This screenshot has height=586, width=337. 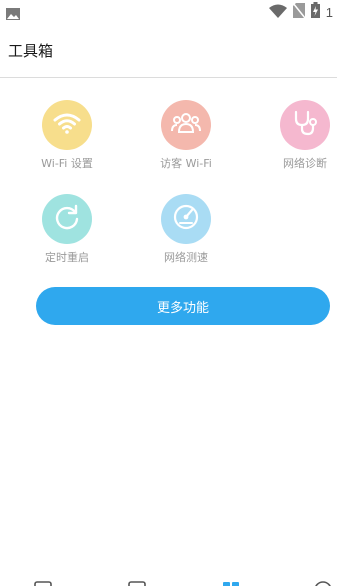 I want to click on image-icon, so click(x=13, y=14).